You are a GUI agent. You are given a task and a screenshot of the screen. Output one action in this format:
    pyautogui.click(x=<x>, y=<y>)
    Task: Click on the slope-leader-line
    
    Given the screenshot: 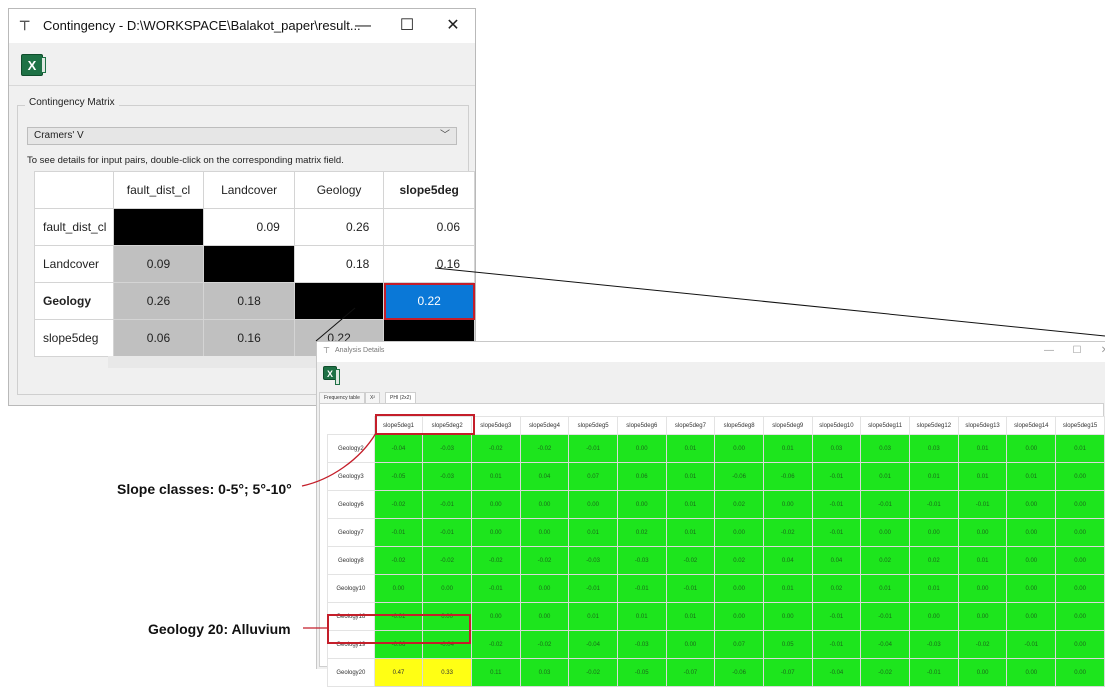 What is the action you would take?
    pyautogui.click(x=339, y=459)
    